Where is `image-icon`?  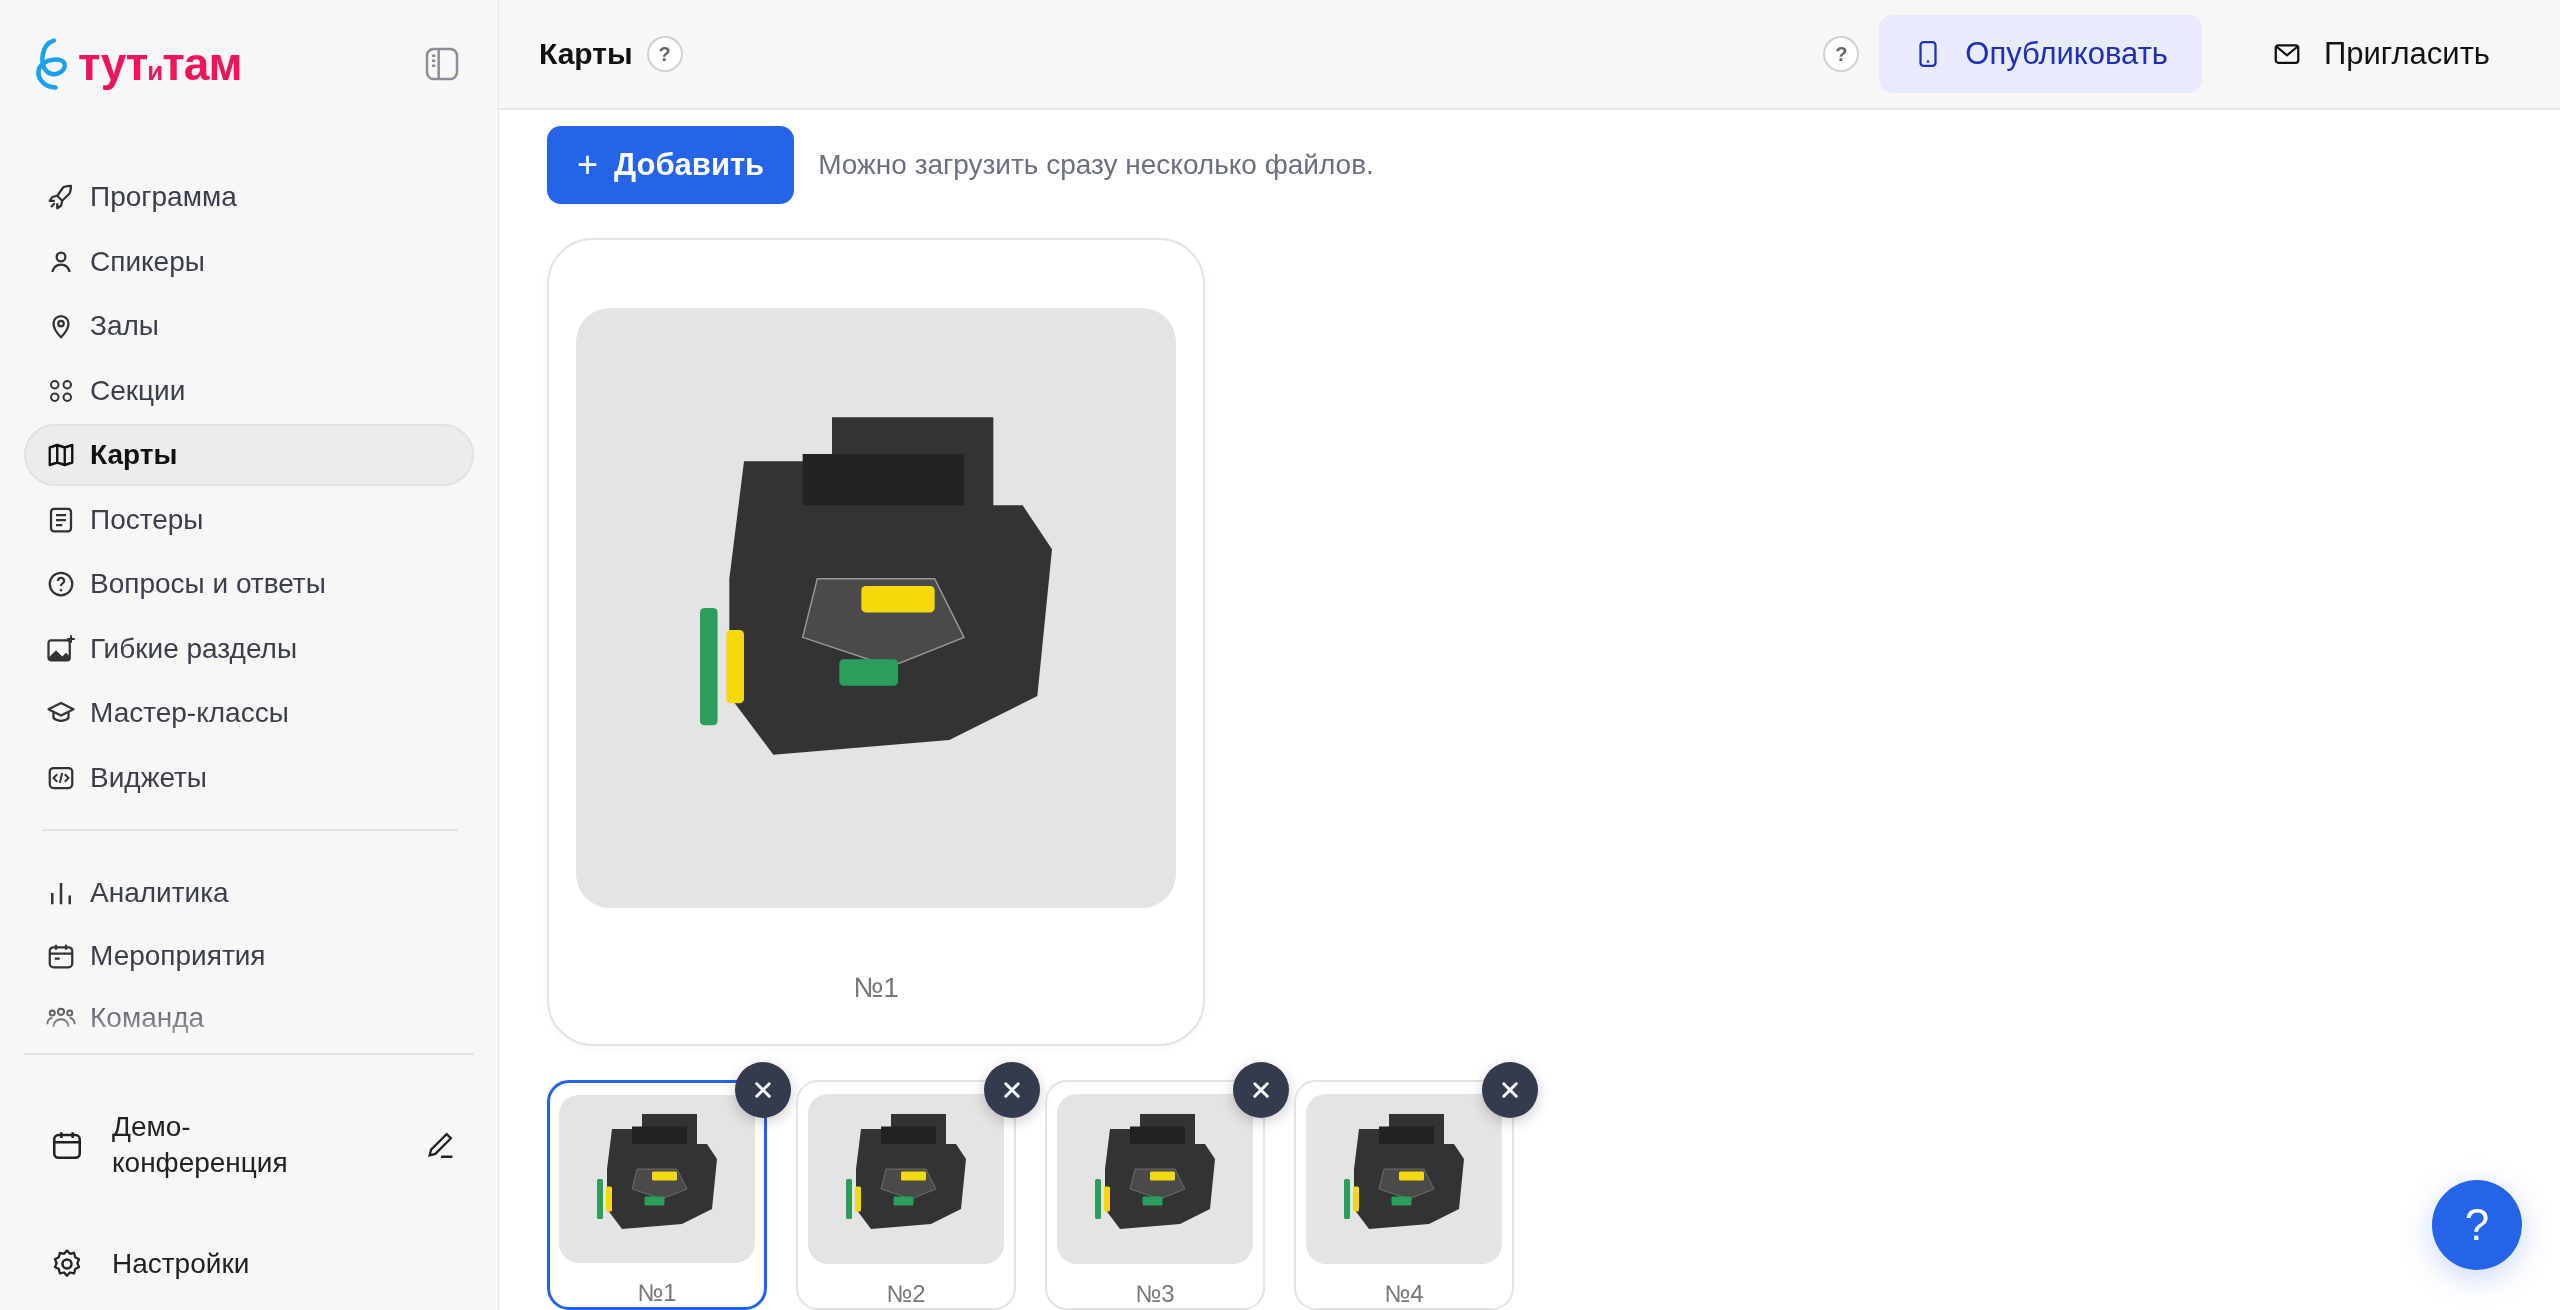 image-icon is located at coordinates (61, 648).